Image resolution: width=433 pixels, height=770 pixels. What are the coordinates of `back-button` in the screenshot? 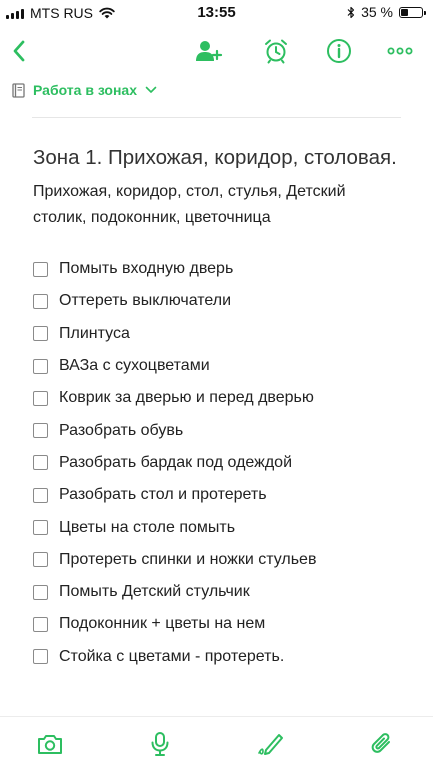 It's located at (19, 51).